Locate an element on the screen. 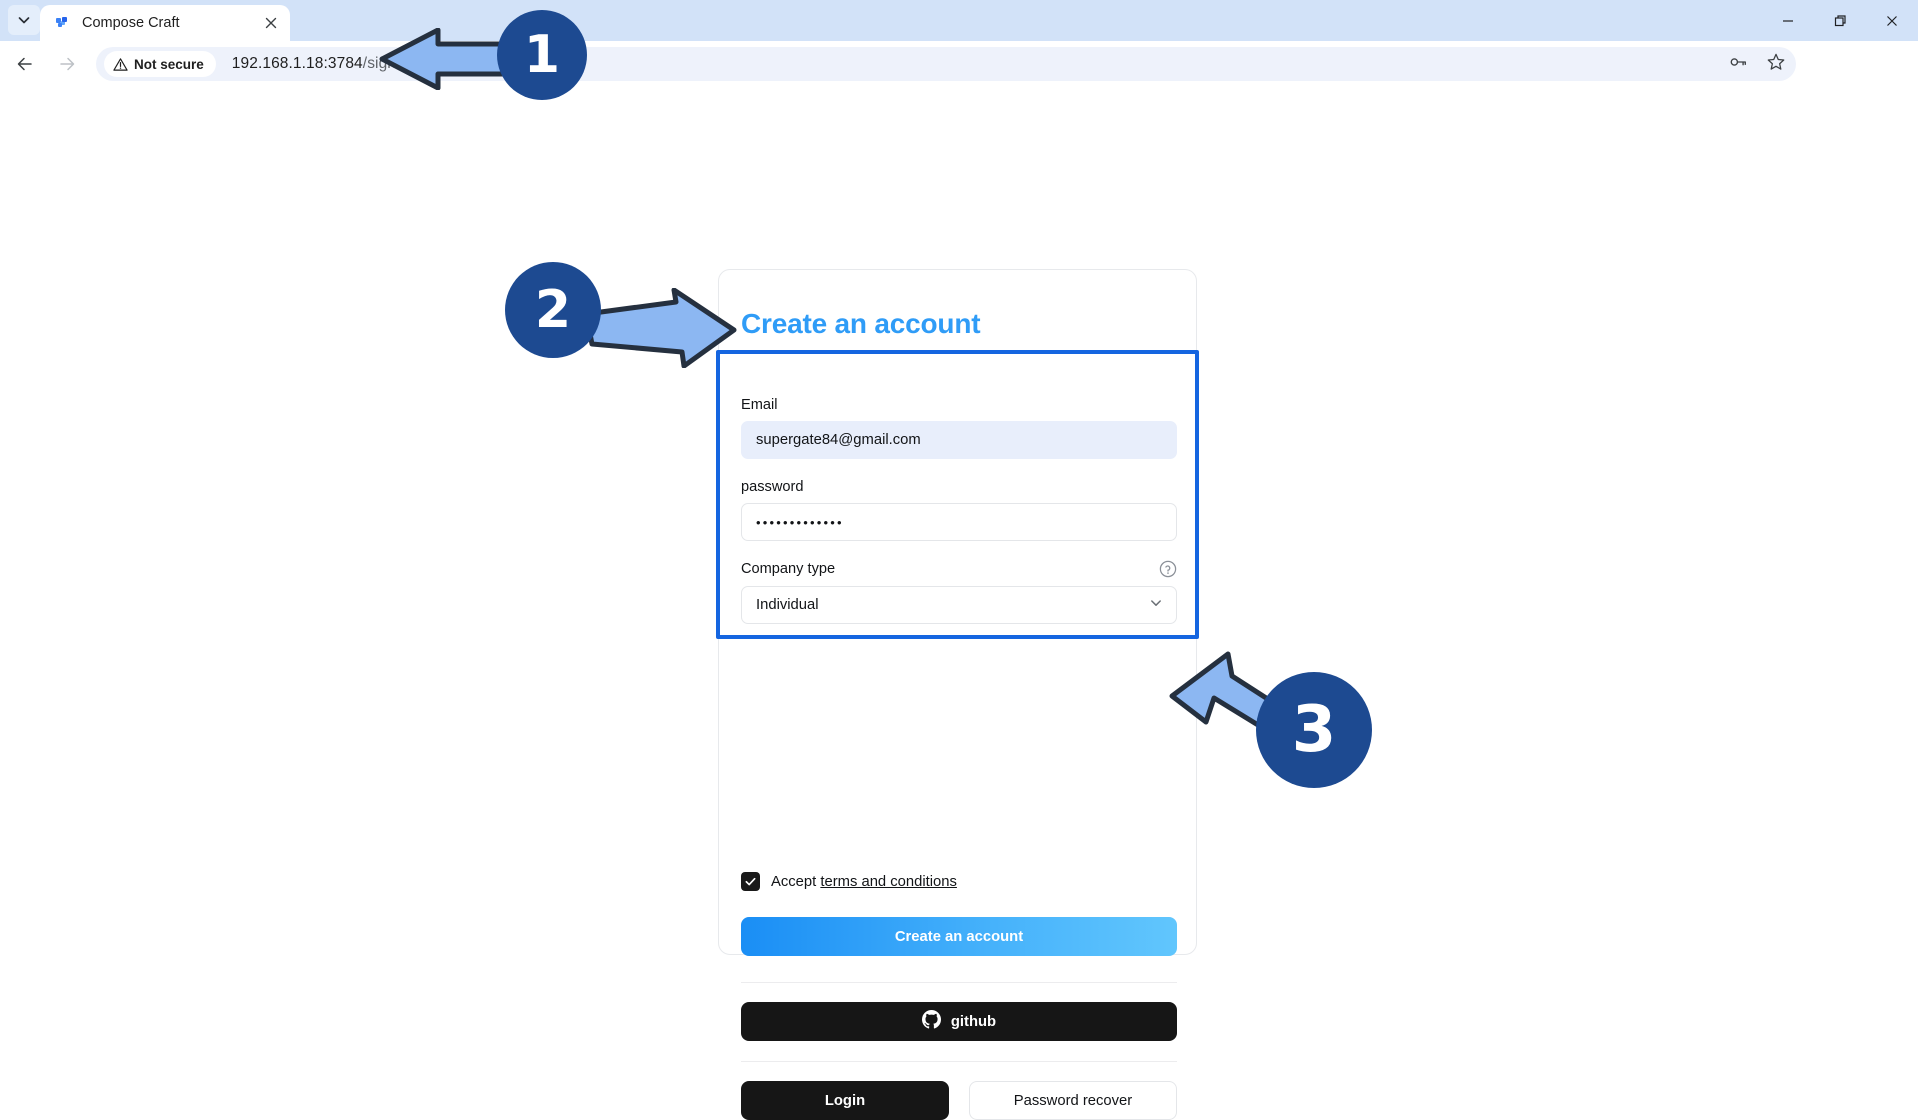 This screenshot has height=1120, width=1918. company-type-header: Company type is located at coordinates (959, 569).